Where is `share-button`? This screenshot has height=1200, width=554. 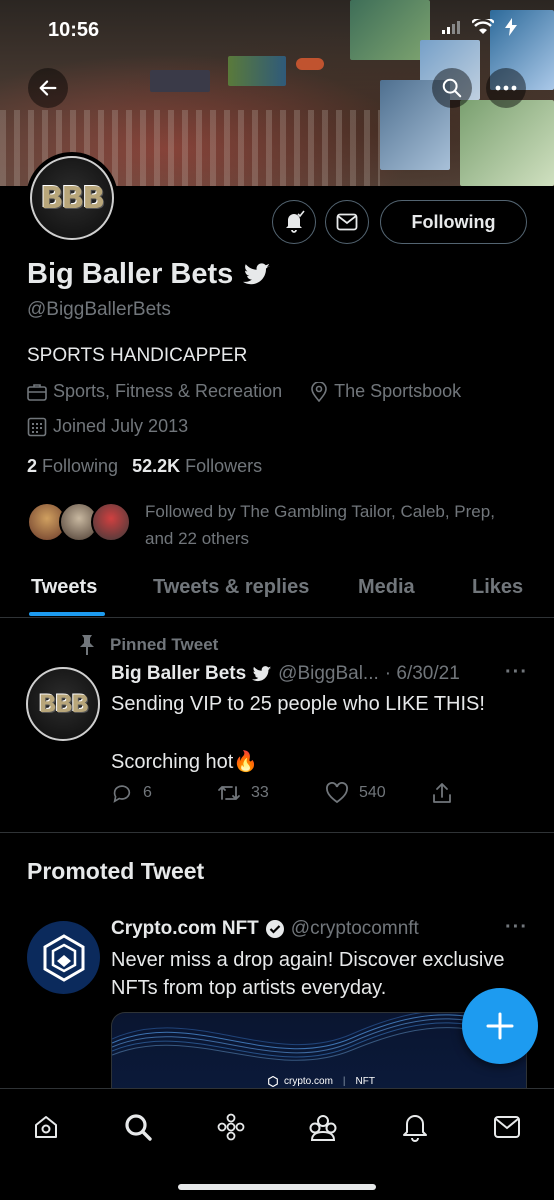
share-button is located at coordinates (442, 793).